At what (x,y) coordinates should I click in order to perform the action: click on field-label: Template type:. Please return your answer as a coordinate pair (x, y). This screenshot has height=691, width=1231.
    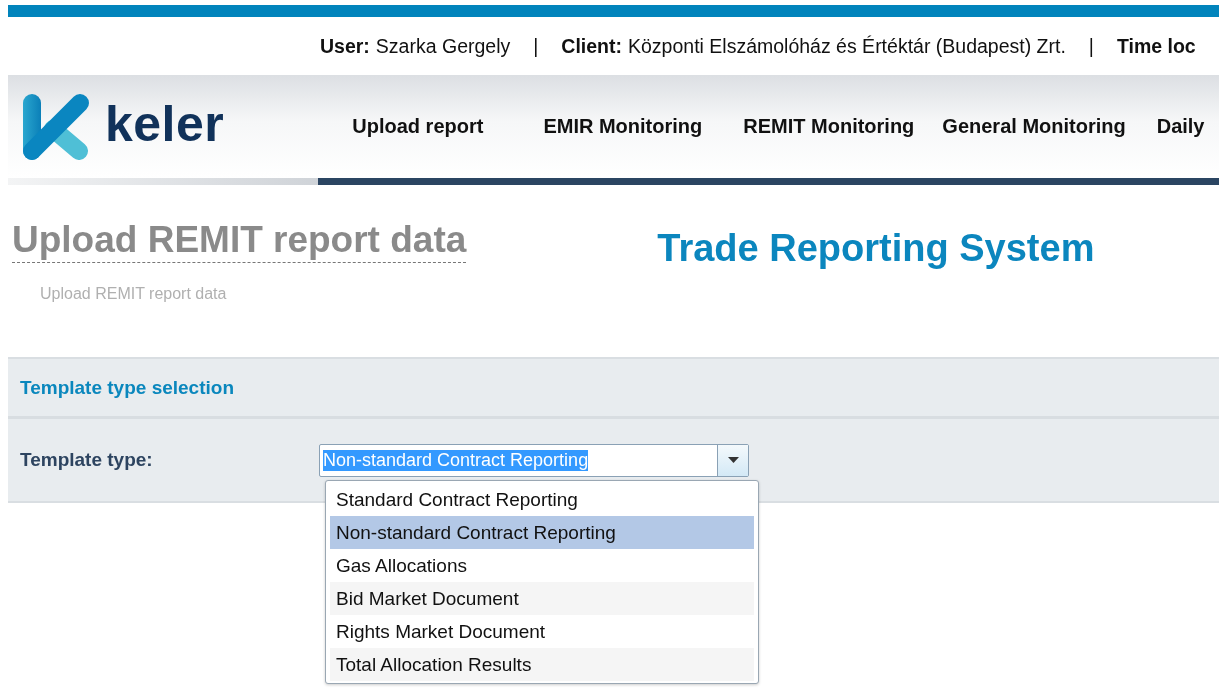
    Looking at the image, I should click on (87, 460).